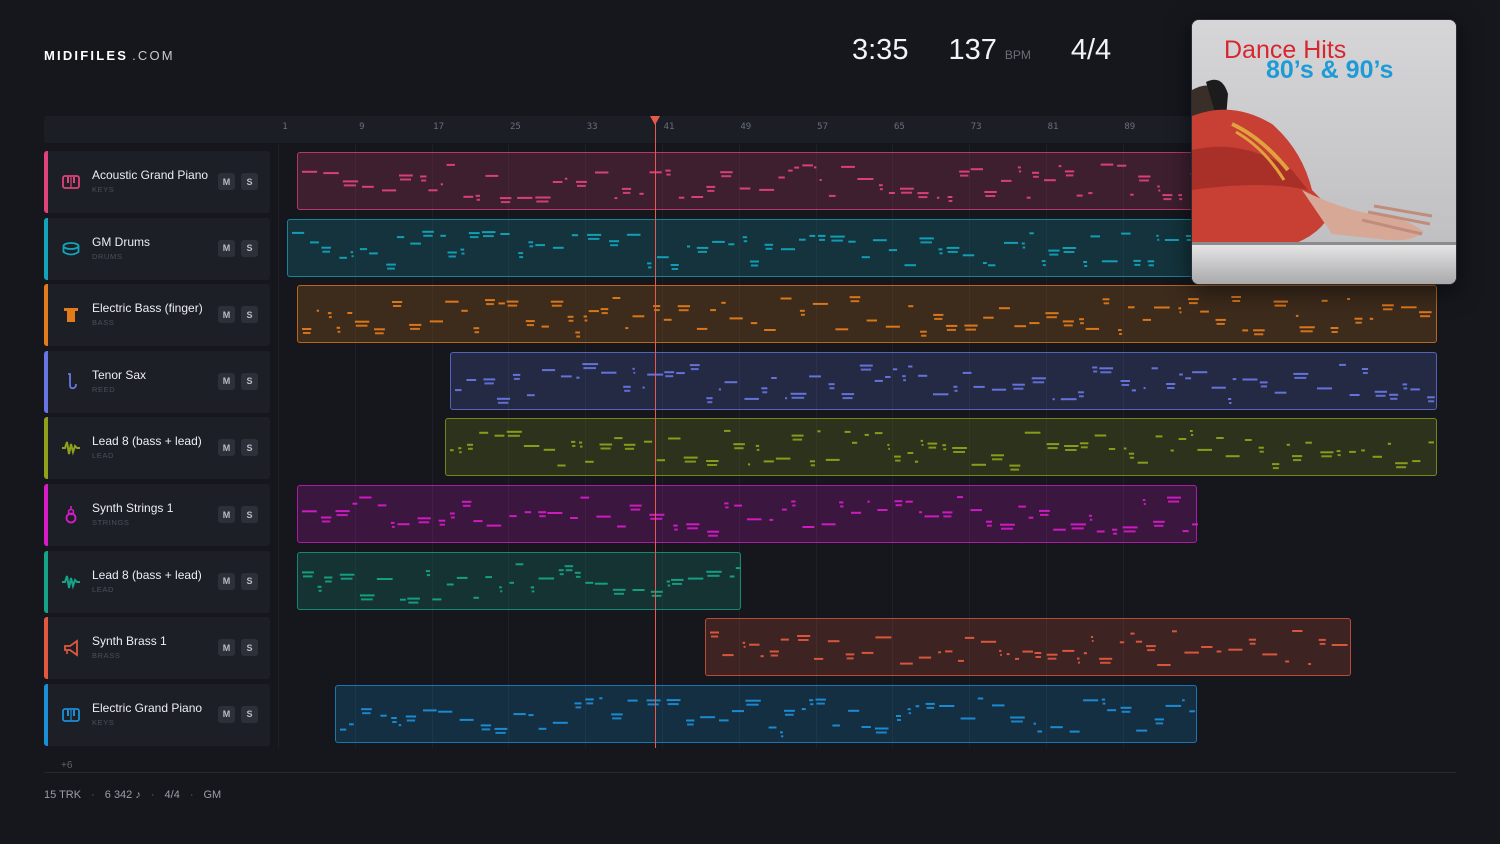 This screenshot has height=844, width=1500. I want to click on track-name: GM Drums, so click(121, 241).